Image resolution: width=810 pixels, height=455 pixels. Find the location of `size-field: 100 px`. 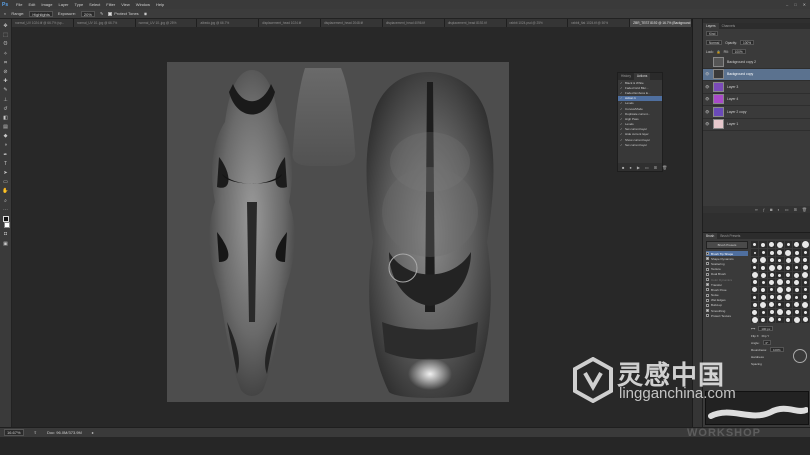

size-field: 100 px is located at coordinates (766, 328).